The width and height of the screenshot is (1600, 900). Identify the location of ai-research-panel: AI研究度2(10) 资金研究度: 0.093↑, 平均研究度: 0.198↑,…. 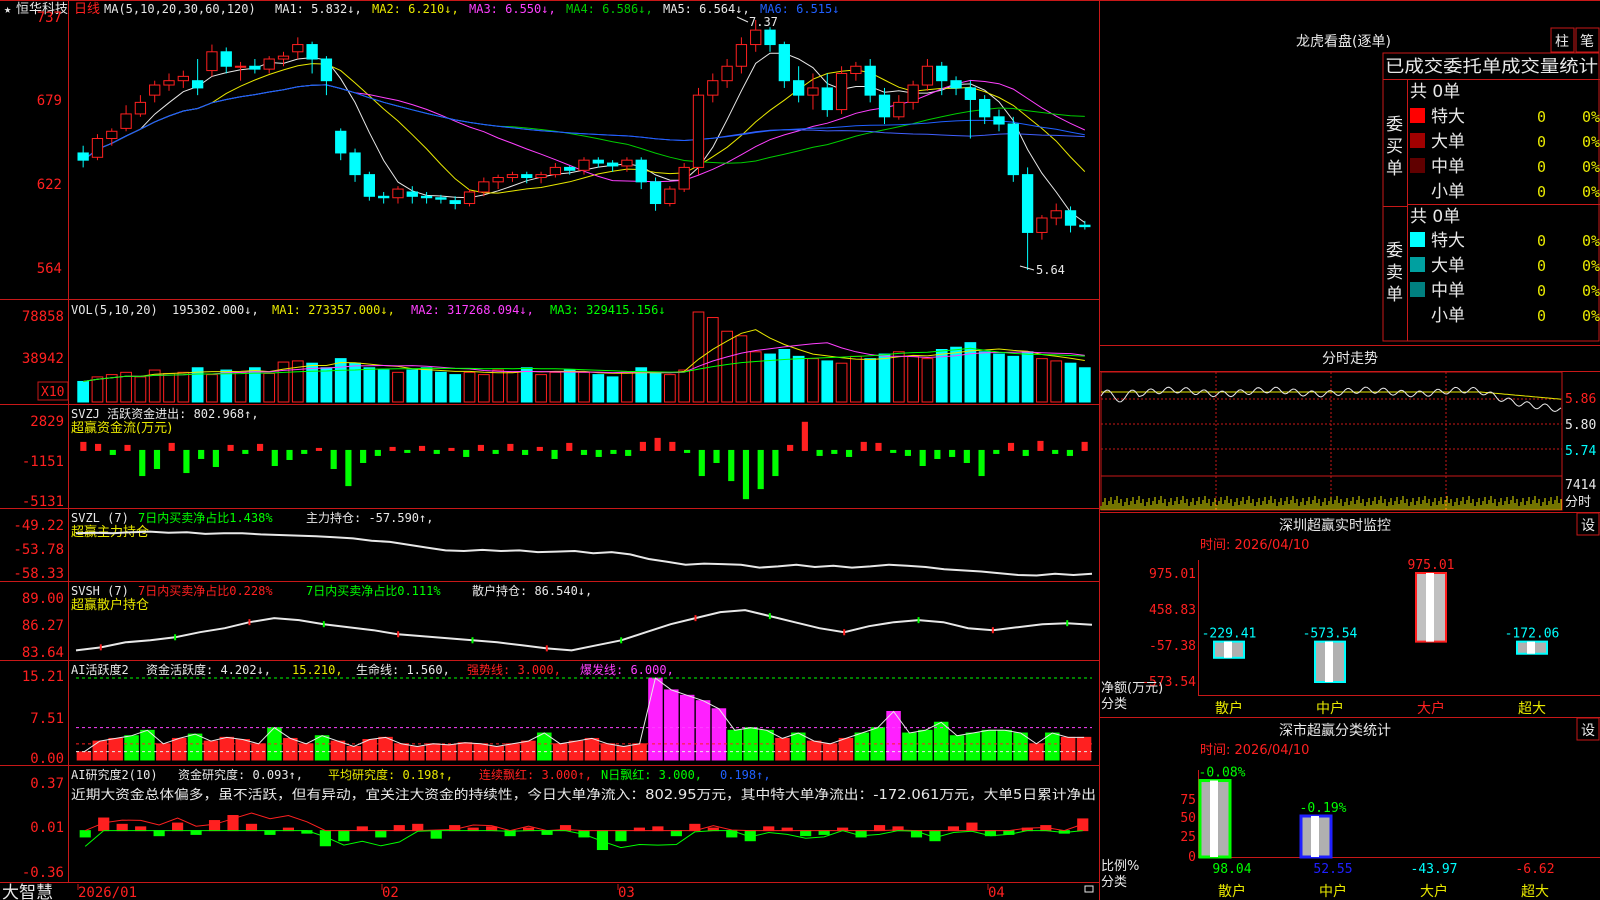
(559, 824).